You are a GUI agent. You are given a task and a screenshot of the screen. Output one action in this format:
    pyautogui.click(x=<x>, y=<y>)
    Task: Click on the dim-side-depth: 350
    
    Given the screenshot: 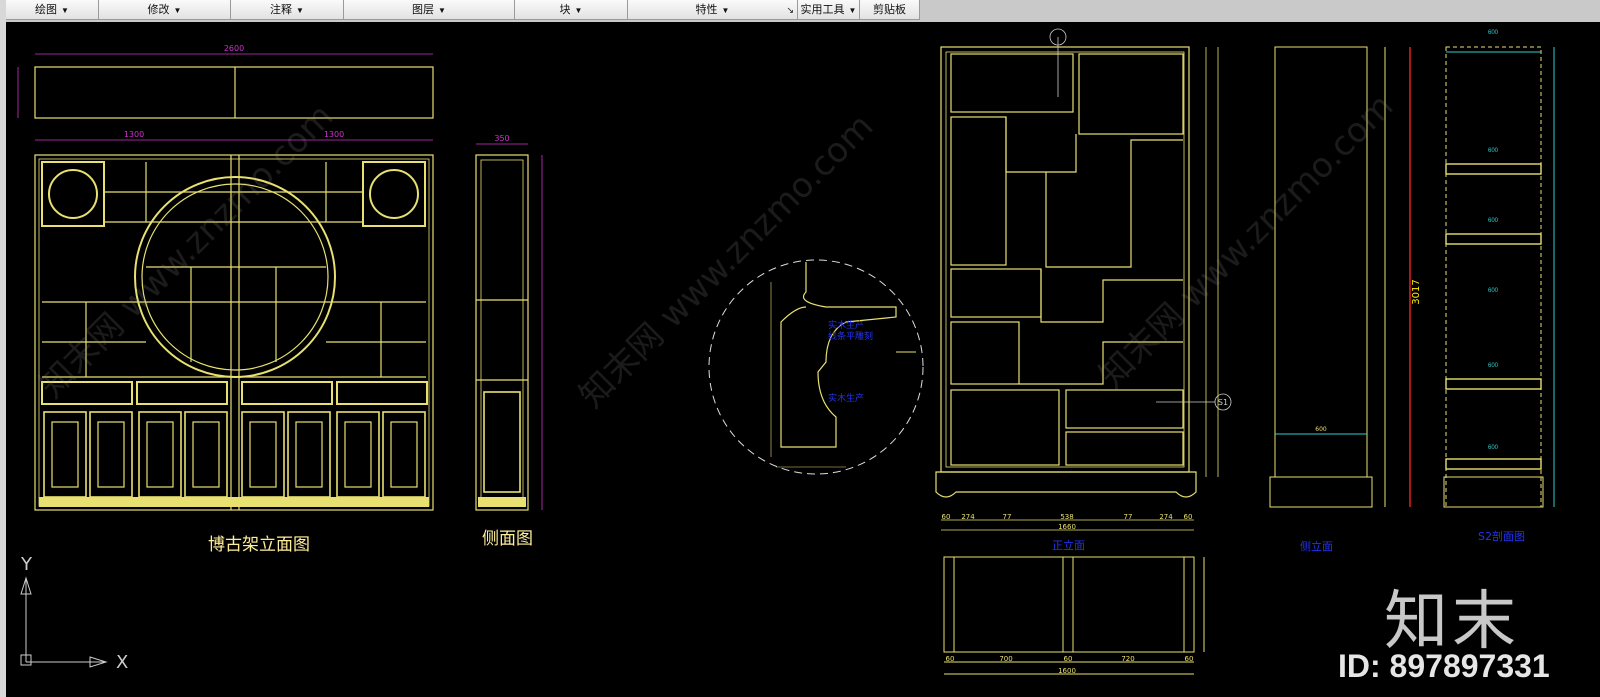 What is the action you would take?
    pyautogui.click(x=501, y=138)
    